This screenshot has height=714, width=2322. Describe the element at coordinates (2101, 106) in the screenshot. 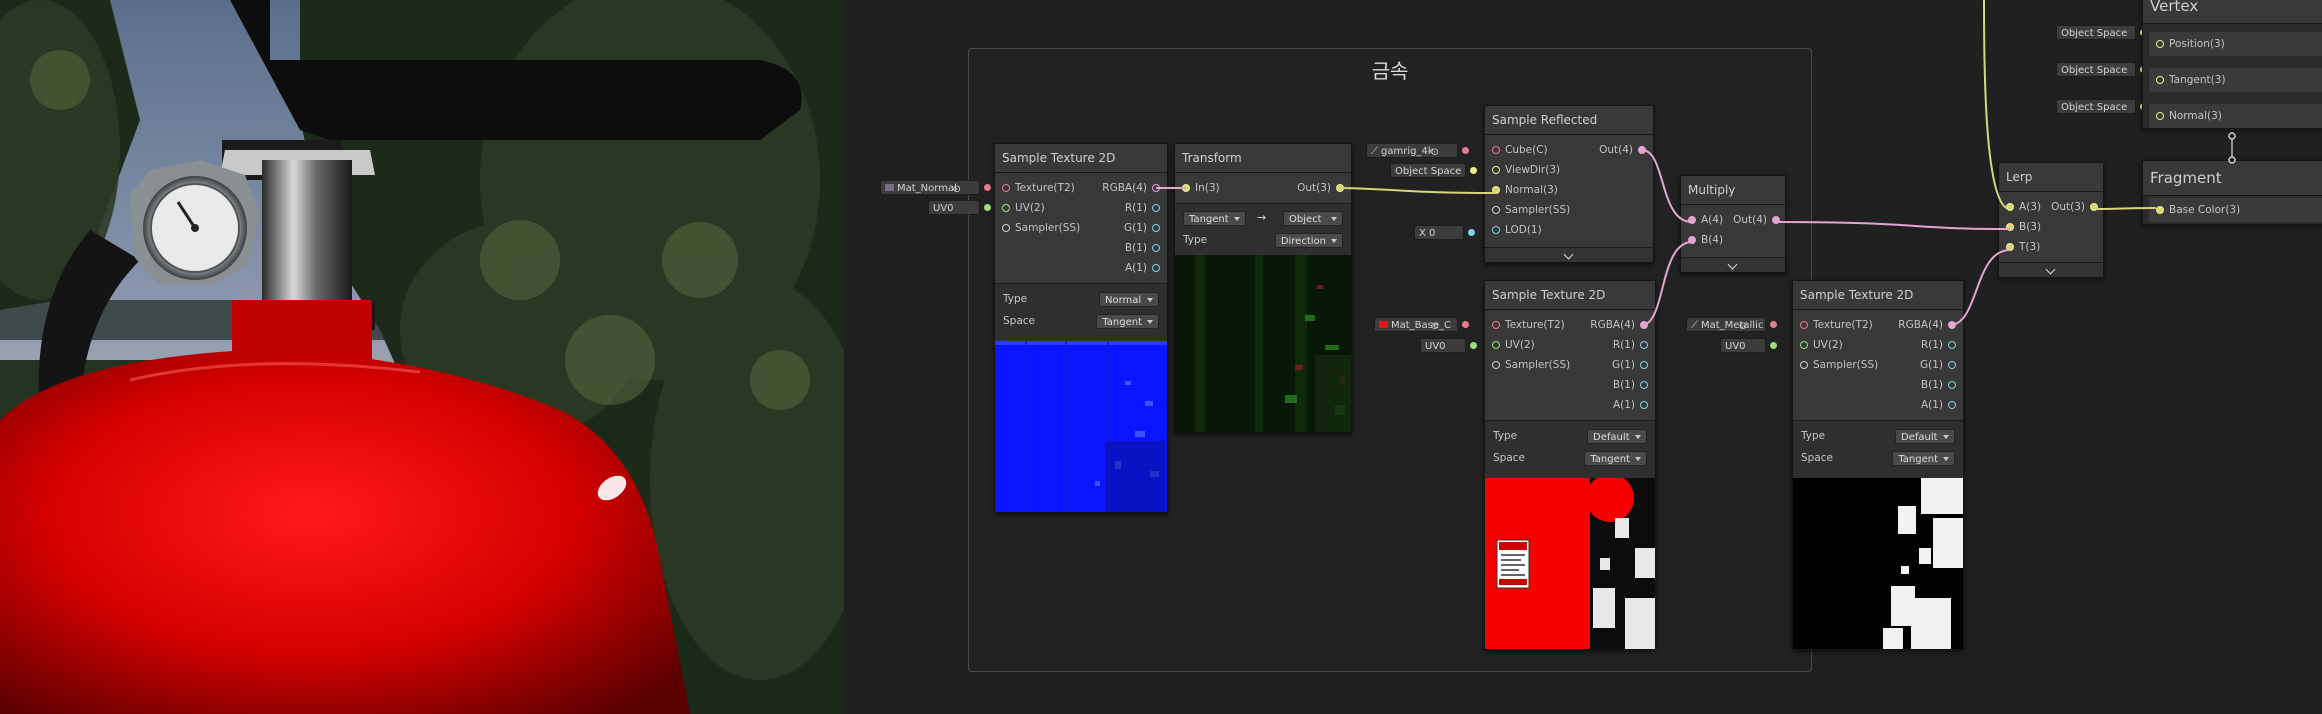

I see `vertex-normal-space-field: Object Space` at that location.